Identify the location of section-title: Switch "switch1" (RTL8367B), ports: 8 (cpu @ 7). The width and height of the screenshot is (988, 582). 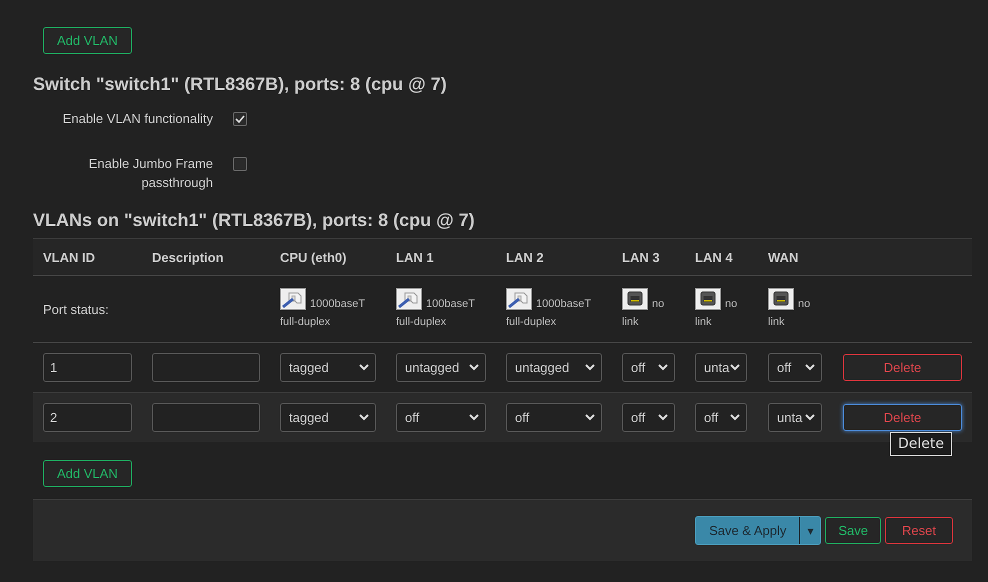
(240, 84).